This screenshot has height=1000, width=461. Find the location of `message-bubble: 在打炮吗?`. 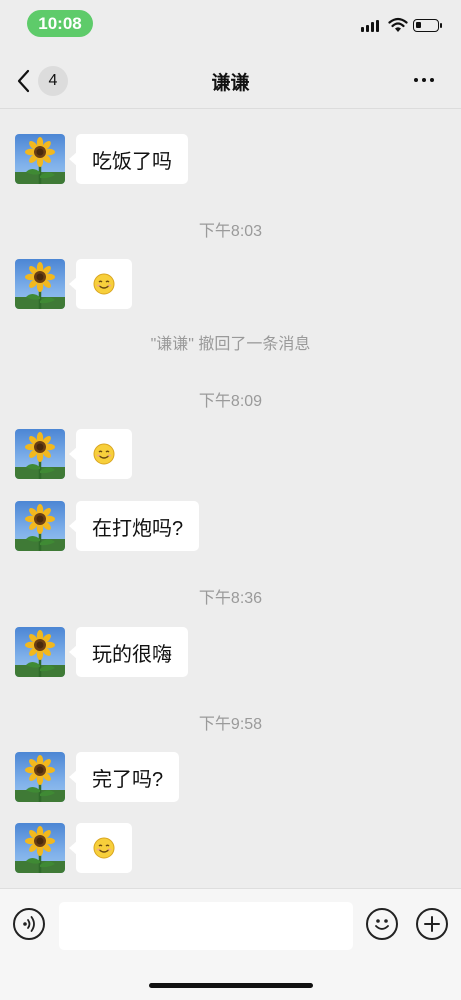

message-bubble: 在打炮吗? is located at coordinates (134, 526).